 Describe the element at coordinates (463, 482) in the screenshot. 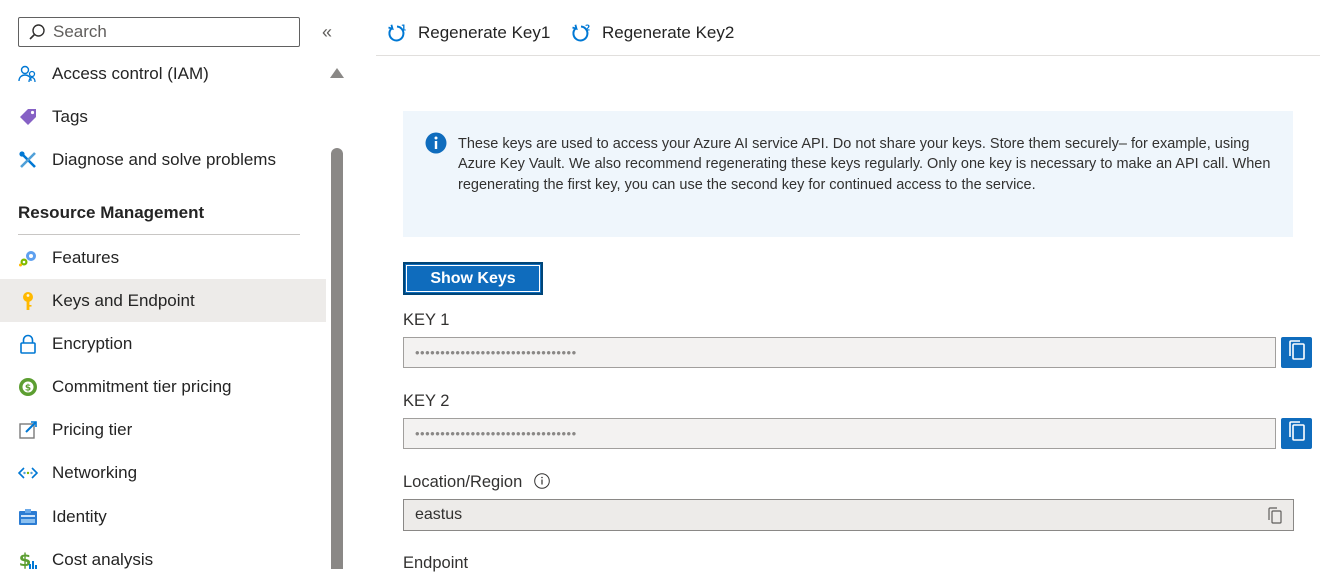

I see `location-region-label-text: Location/Region` at that location.